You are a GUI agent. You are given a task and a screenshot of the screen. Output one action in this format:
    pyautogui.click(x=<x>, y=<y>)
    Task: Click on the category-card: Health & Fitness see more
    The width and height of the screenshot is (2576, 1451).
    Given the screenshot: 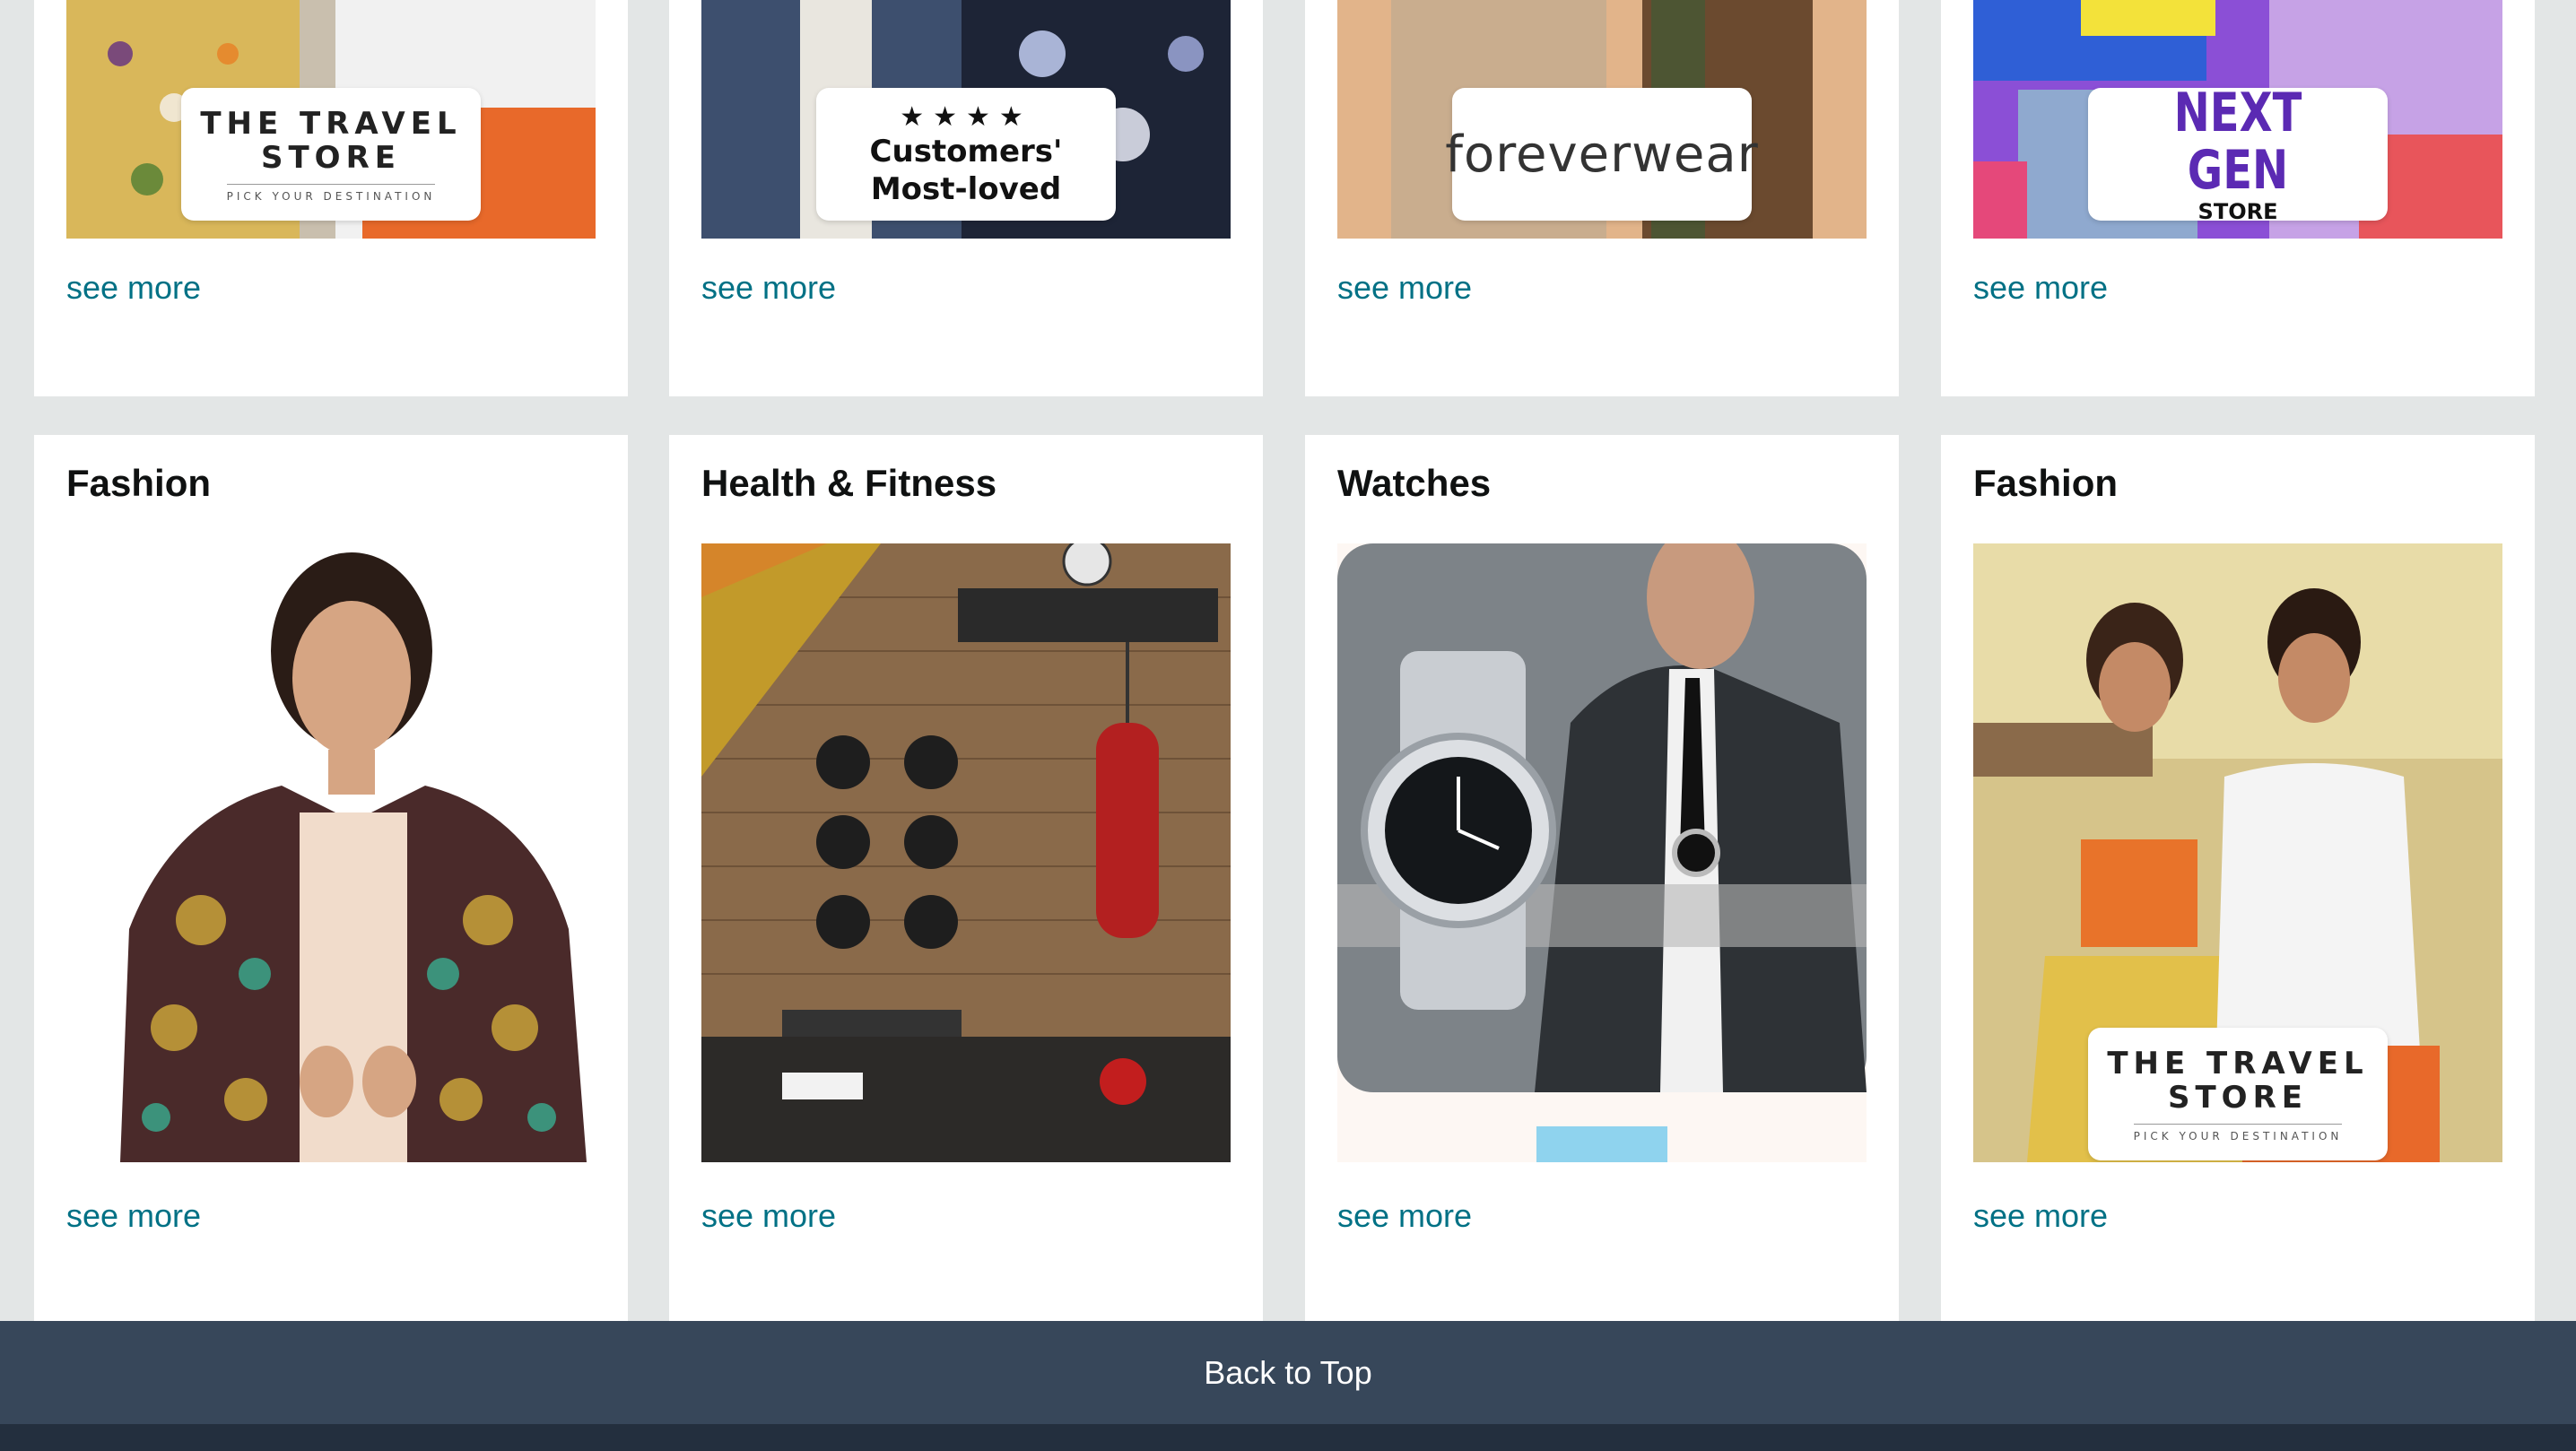 What is the action you would take?
    pyautogui.click(x=966, y=879)
    